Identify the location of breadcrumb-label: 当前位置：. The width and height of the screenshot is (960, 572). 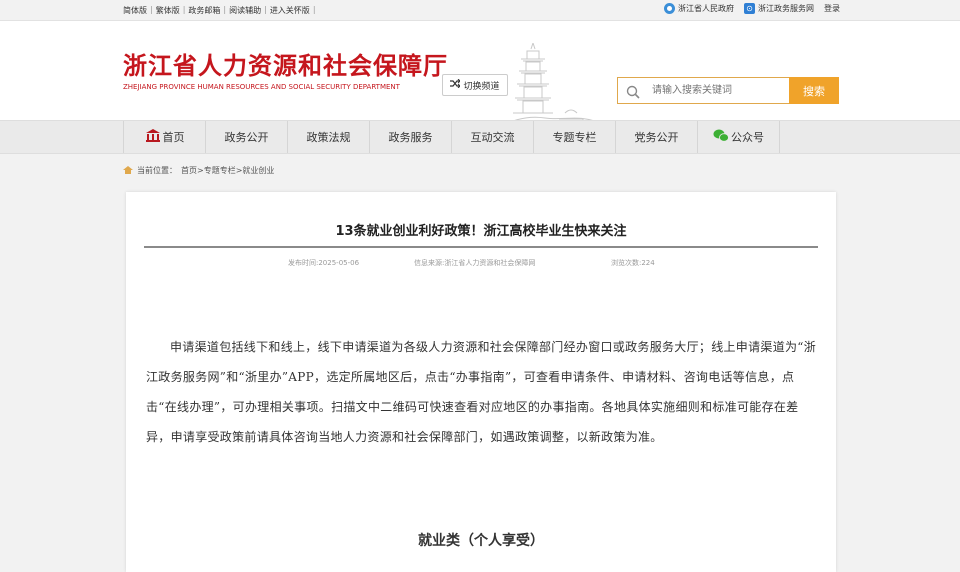
(157, 170).